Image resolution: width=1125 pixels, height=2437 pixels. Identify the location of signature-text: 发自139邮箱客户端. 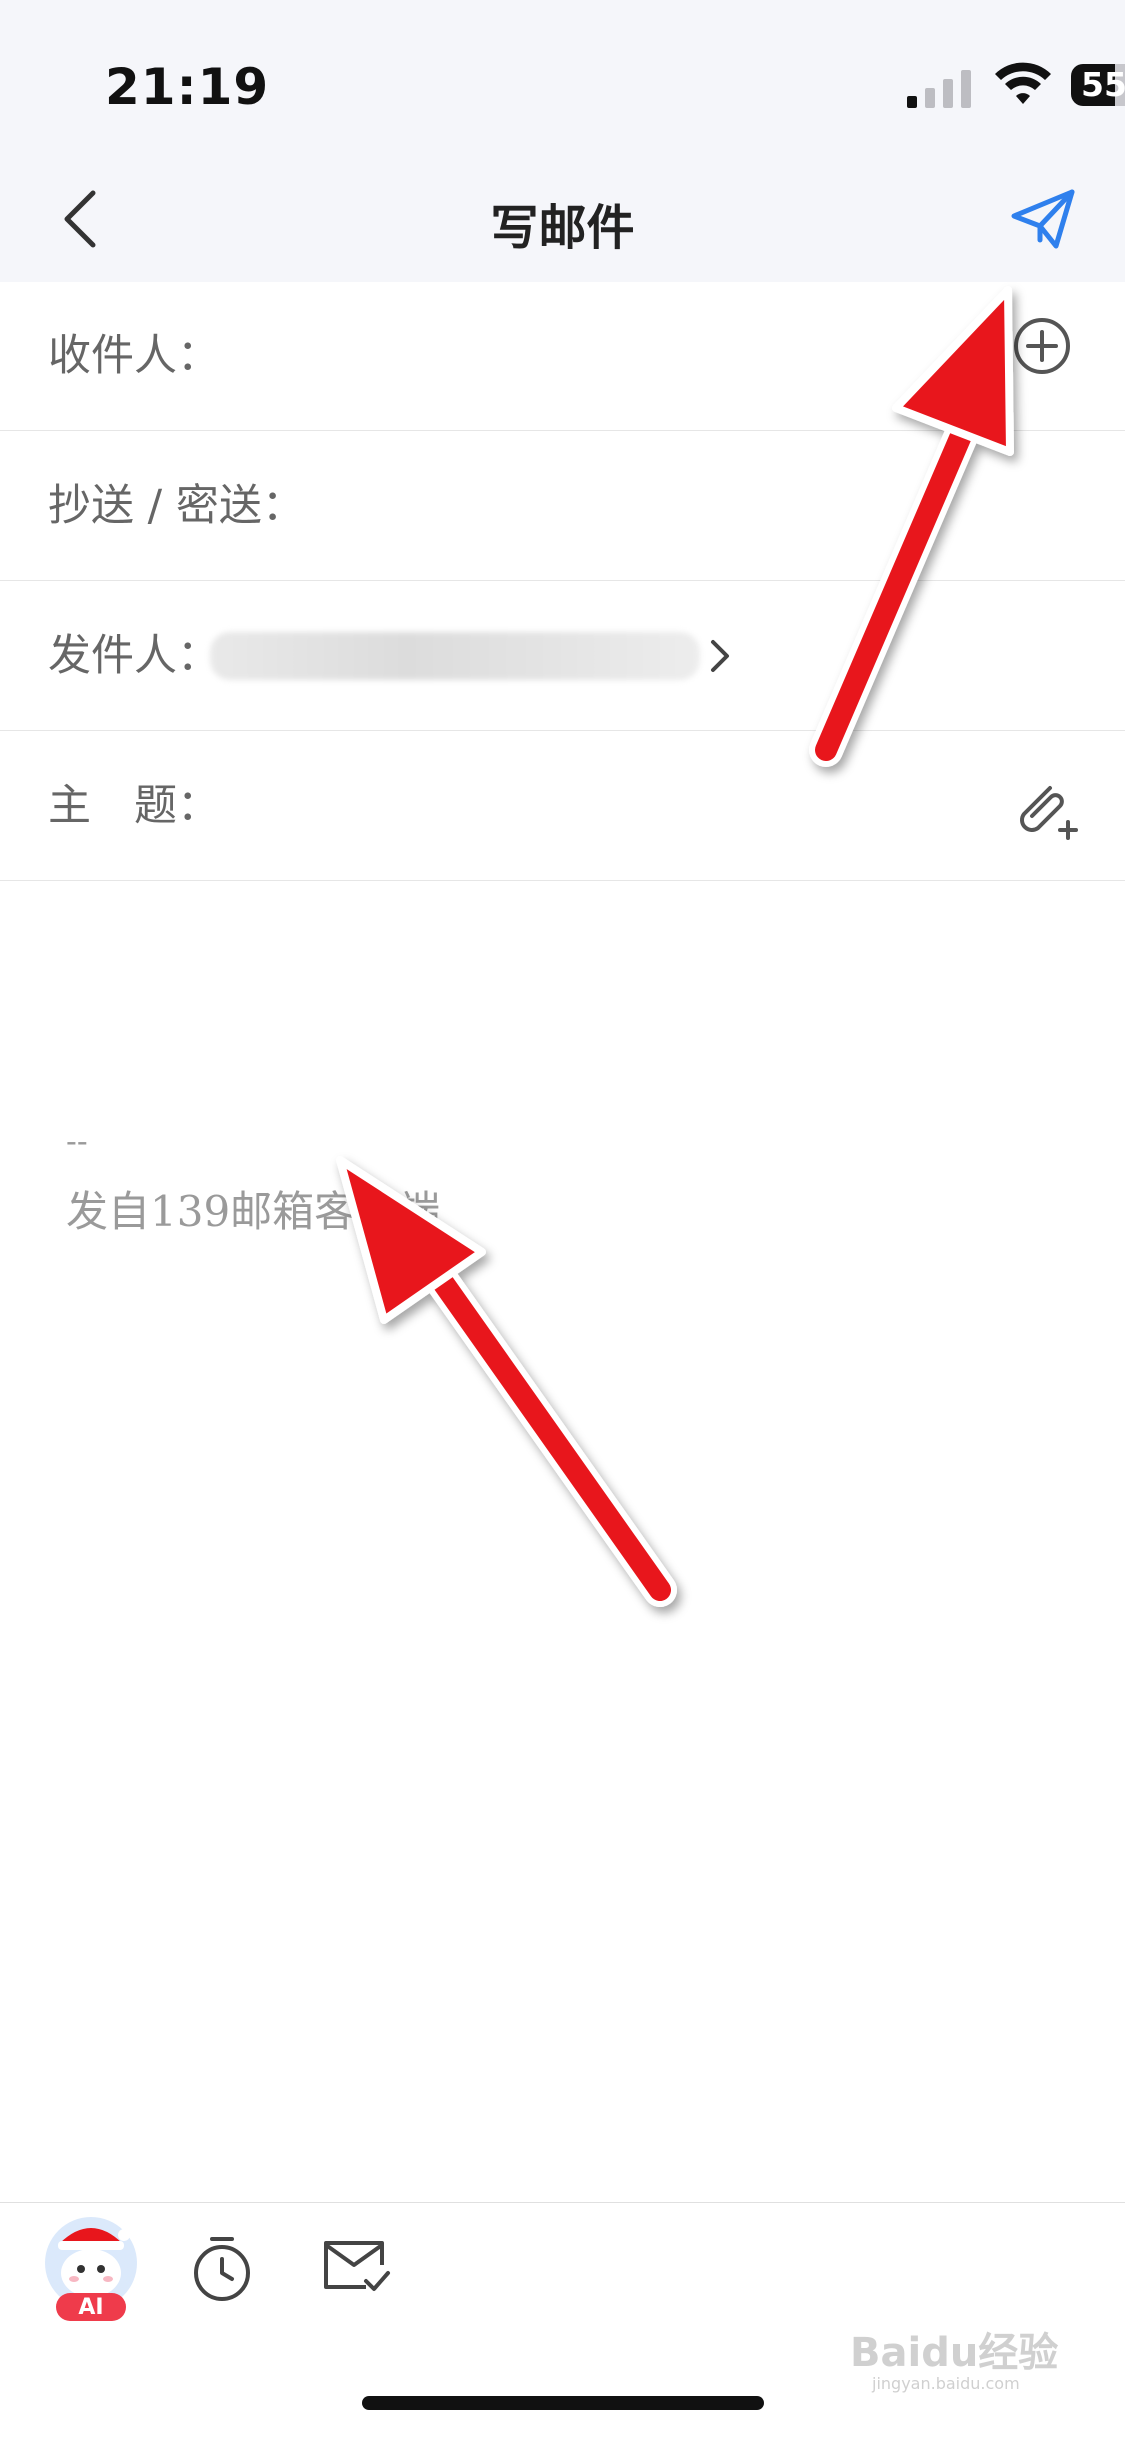
(253, 1211).